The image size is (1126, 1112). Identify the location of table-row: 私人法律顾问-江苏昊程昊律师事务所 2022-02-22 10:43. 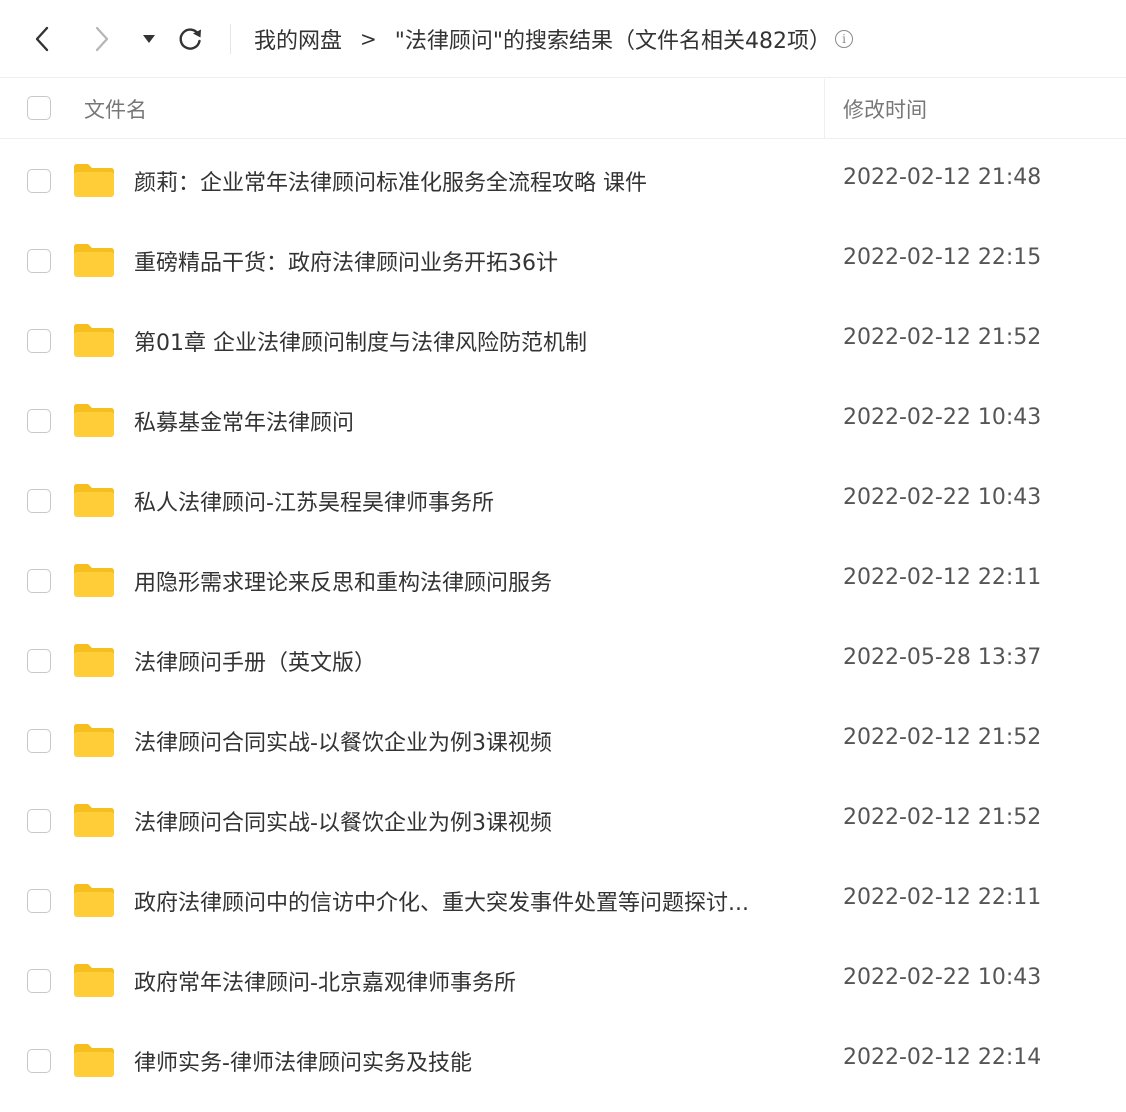
(563, 501).